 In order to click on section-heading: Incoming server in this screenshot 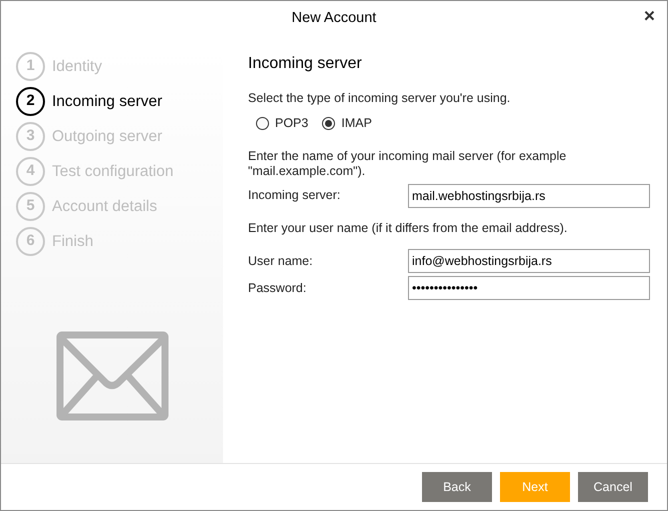, I will do `click(305, 64)`.